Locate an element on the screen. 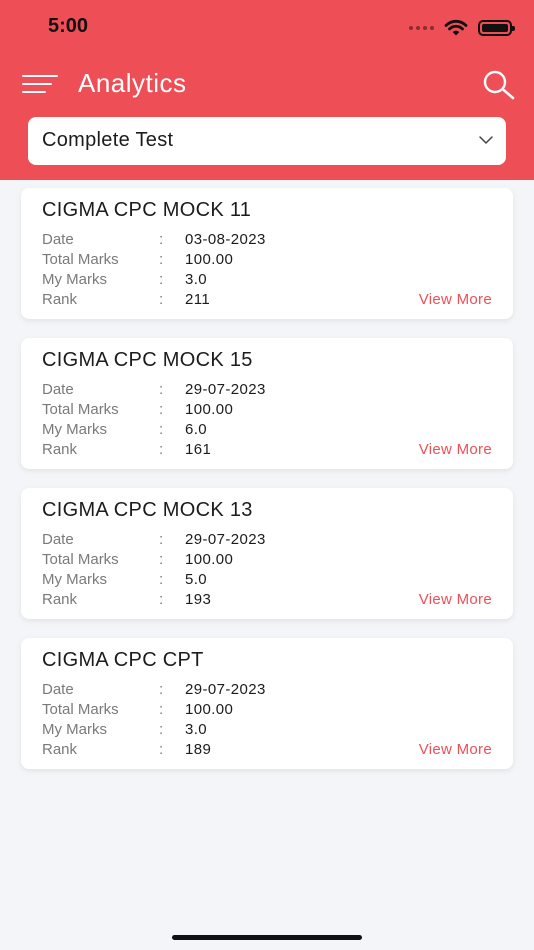  search-icon is located at coordinates (499, 85).